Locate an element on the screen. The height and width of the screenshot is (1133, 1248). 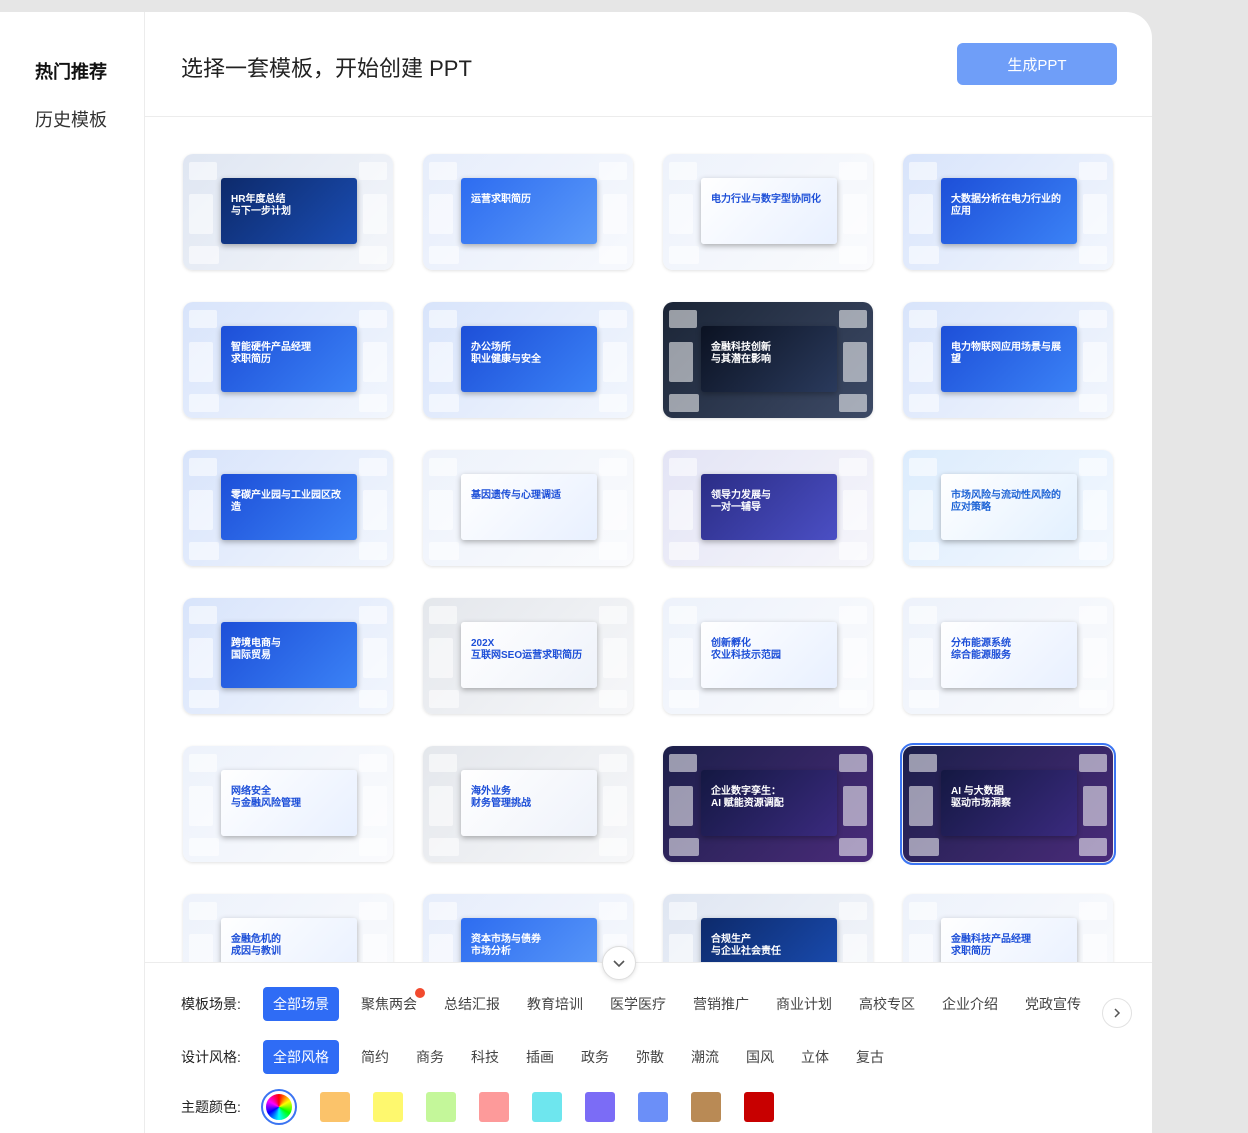
template-card: 基因遗传与心理调适 is located at coordinates (528, 508).